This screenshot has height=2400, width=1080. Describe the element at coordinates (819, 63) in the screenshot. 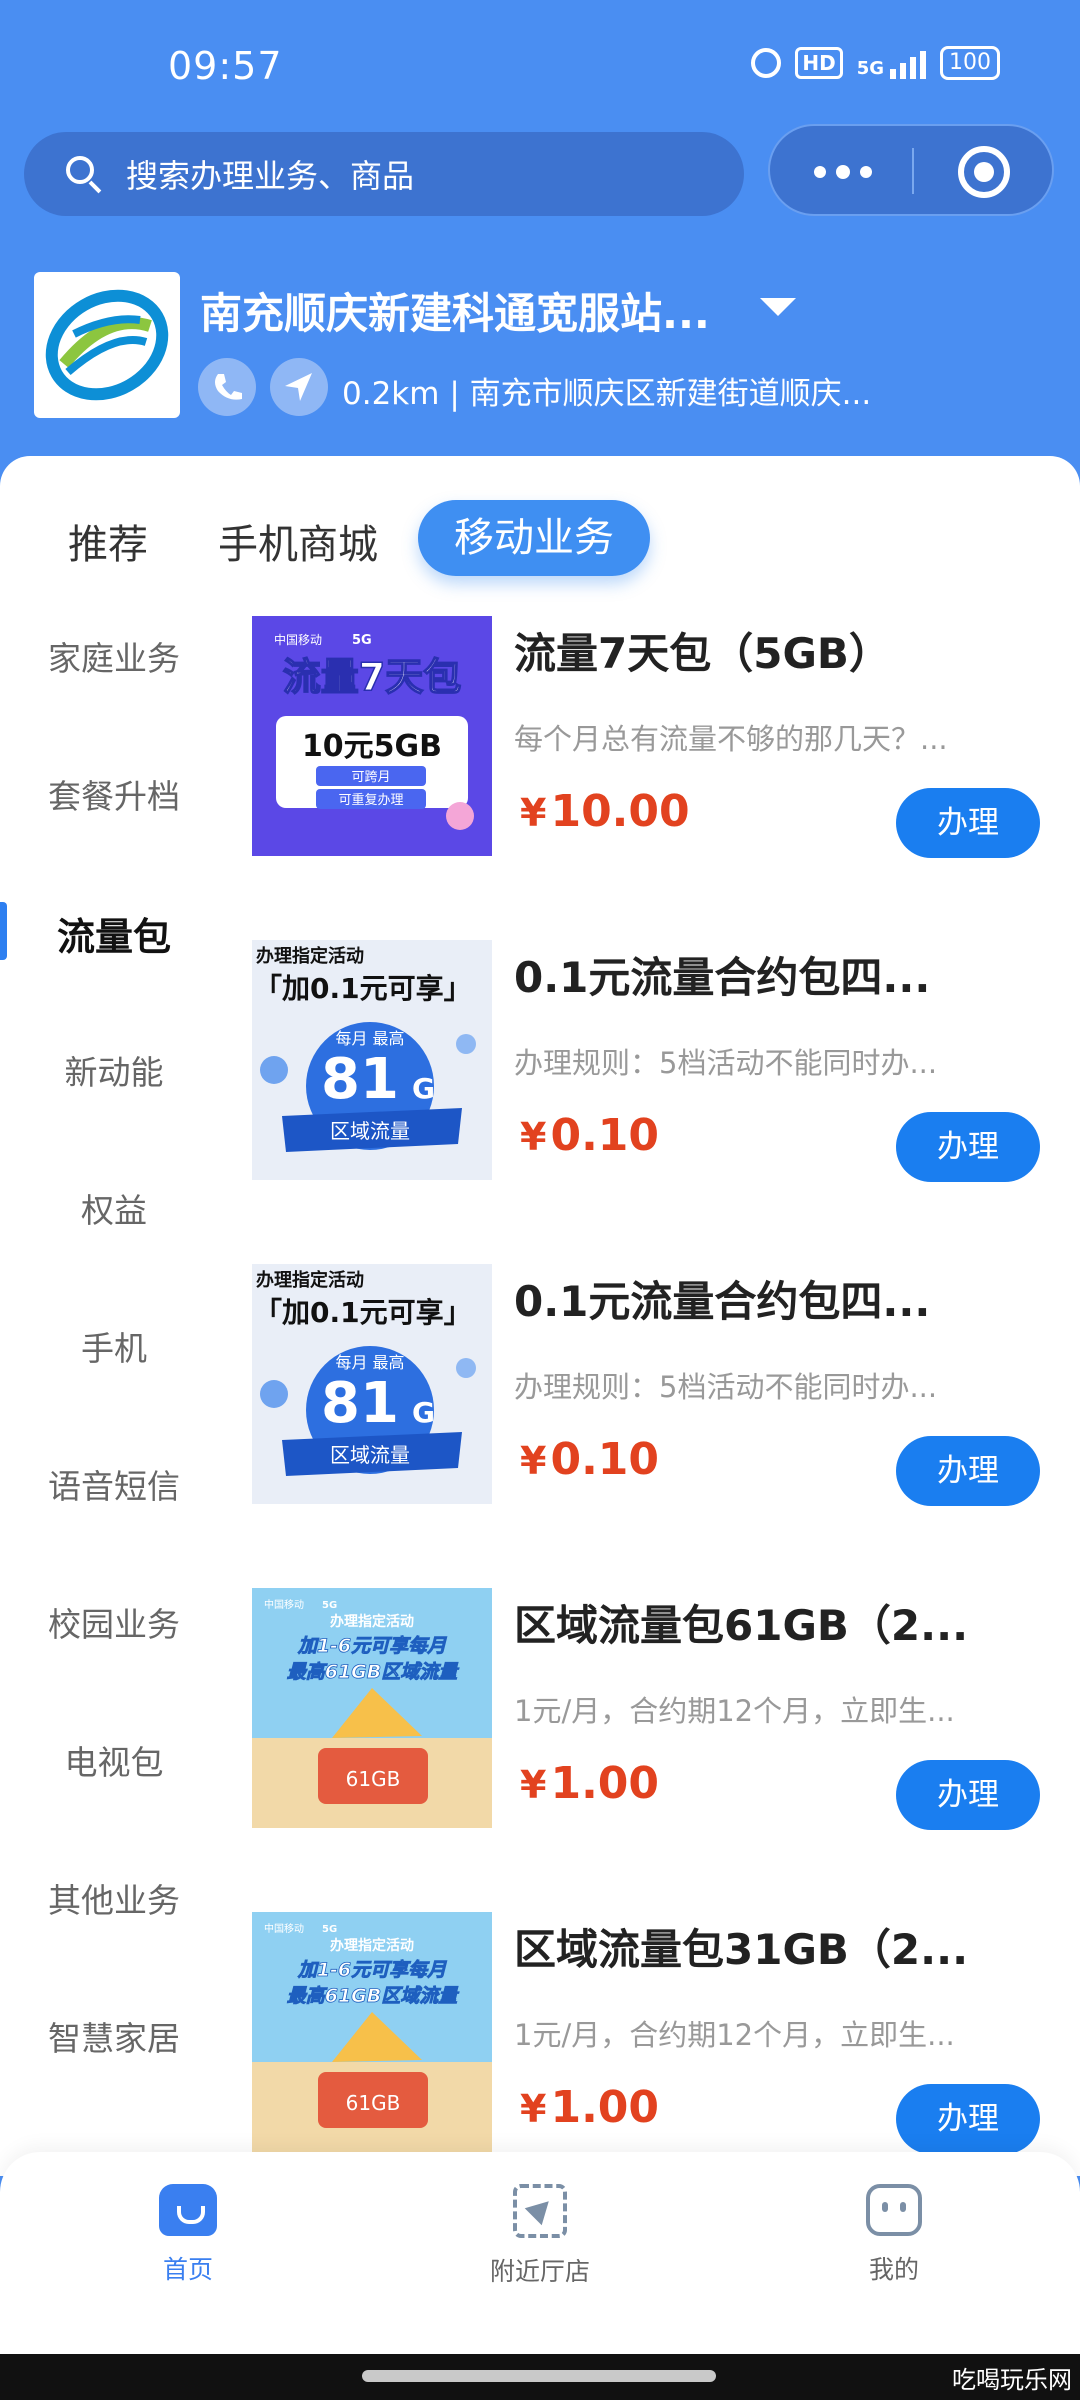

I see `hd-badge: HD` at that location.